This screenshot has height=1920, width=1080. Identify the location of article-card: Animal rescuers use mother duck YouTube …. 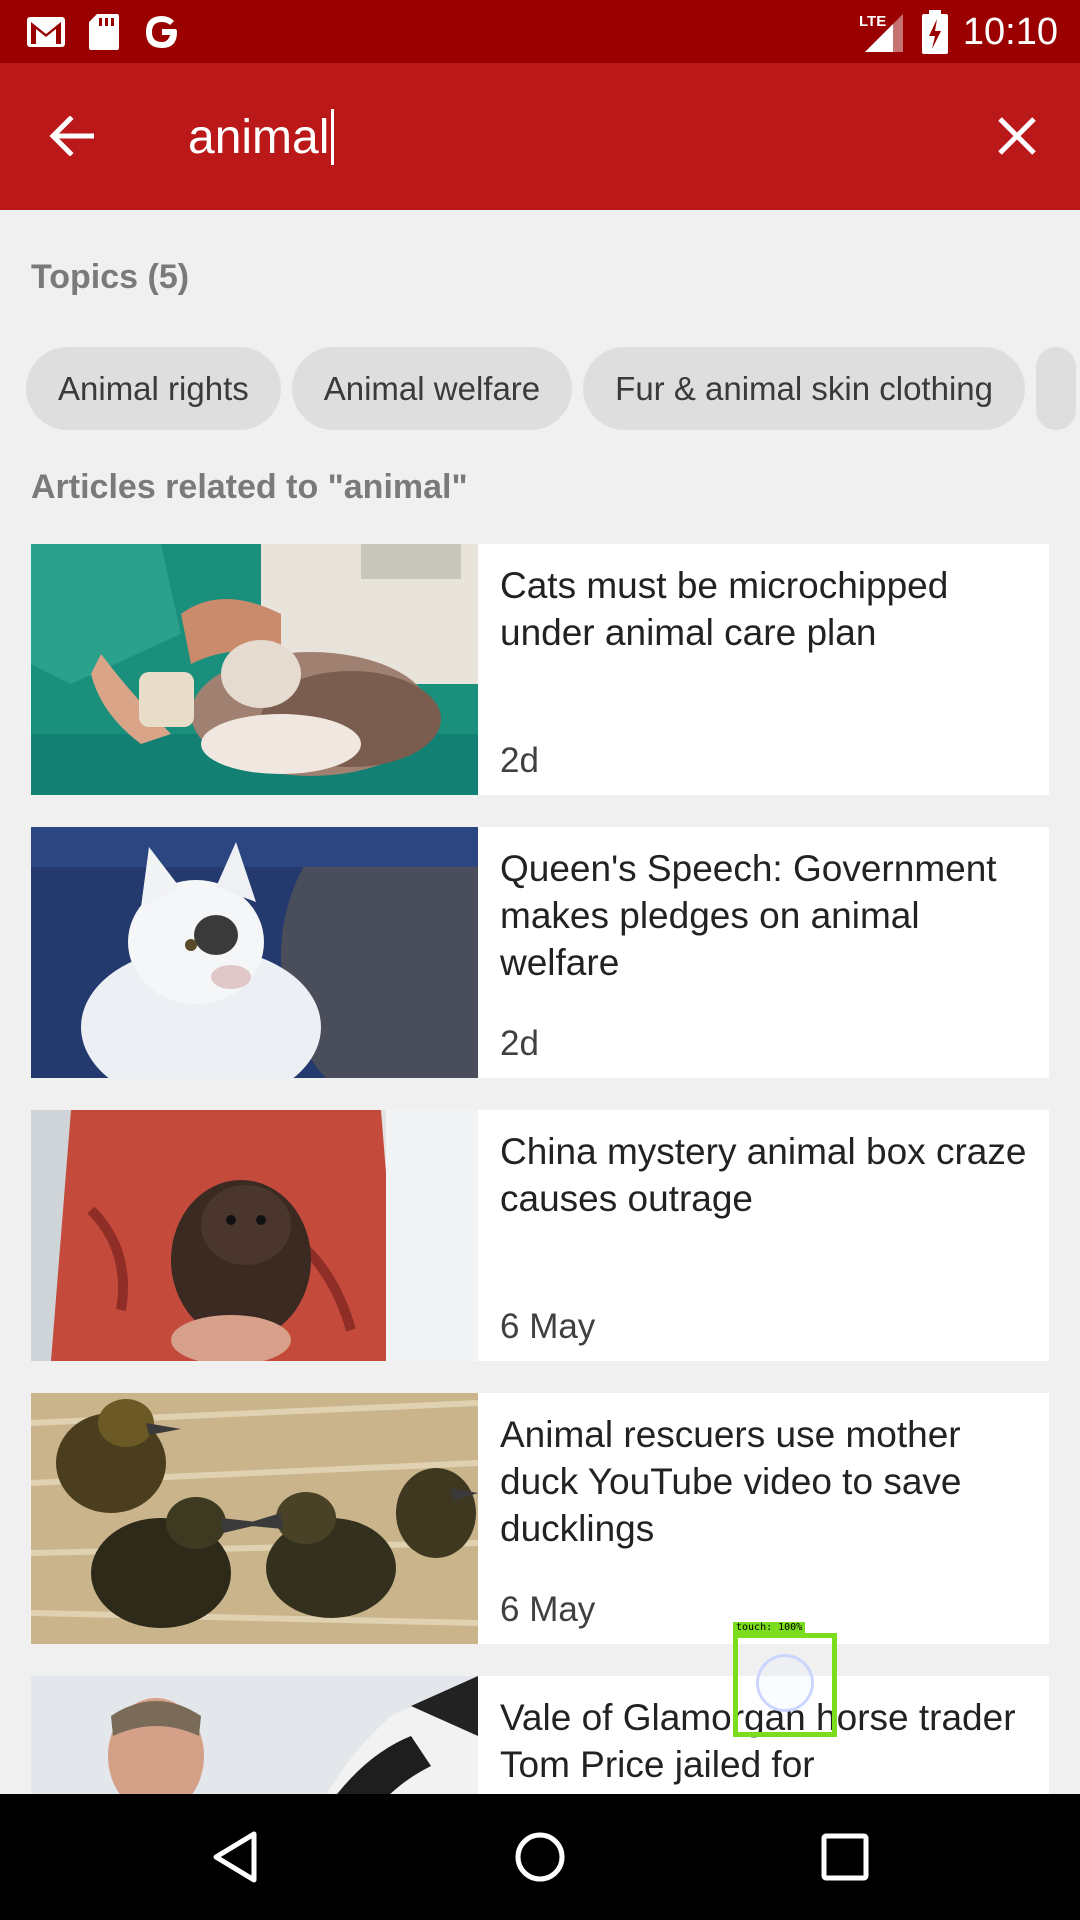
(540, 1518).